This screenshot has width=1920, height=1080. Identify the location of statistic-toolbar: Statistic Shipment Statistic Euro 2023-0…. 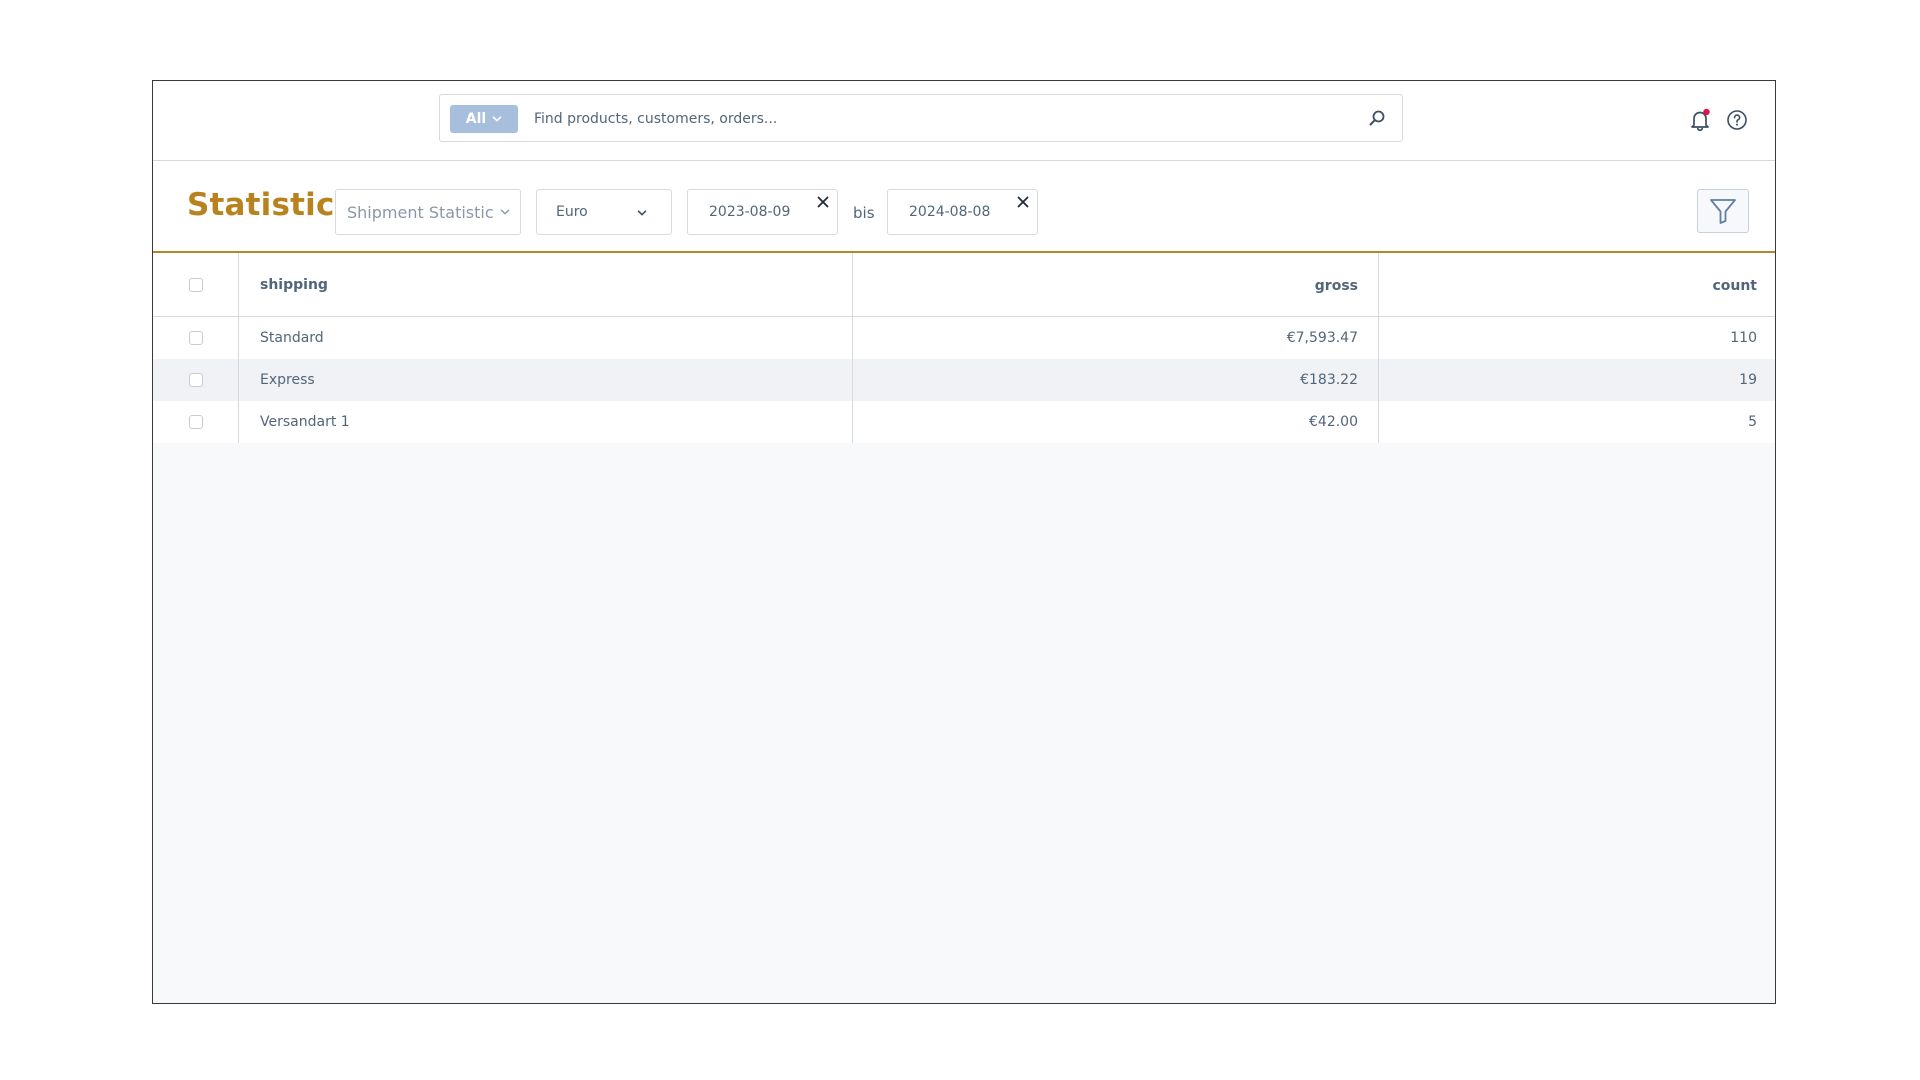
(964, 207).